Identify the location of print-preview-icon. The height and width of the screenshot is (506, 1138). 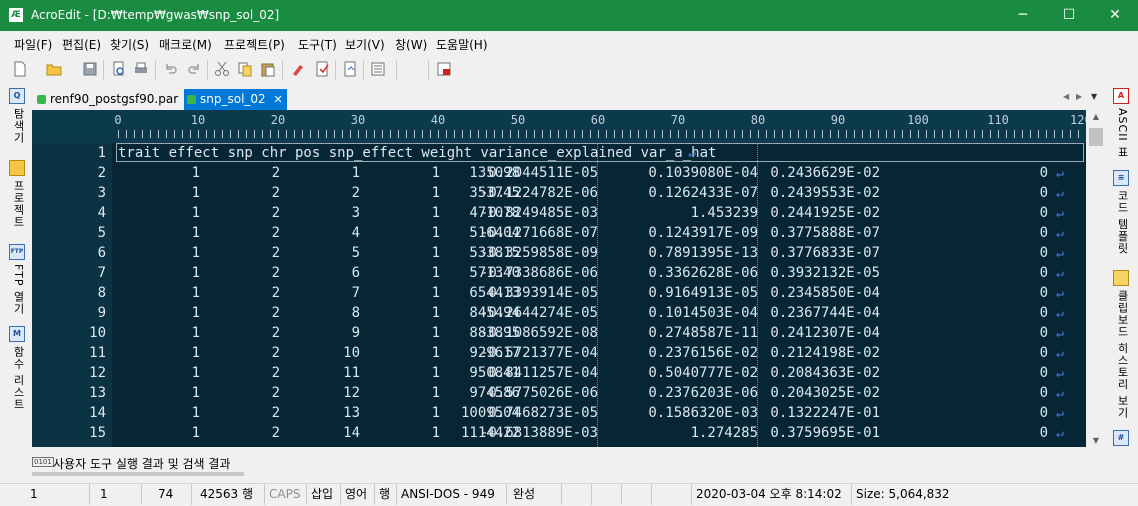
(119, 69).